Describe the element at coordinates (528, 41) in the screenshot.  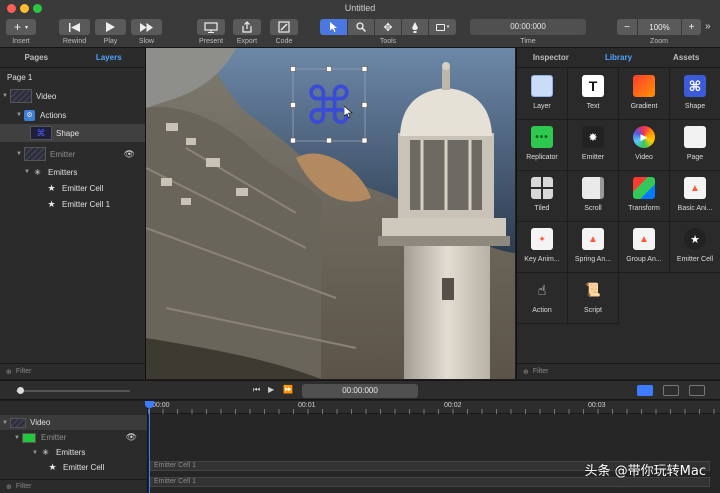
I see `time-label: Time` at that location.